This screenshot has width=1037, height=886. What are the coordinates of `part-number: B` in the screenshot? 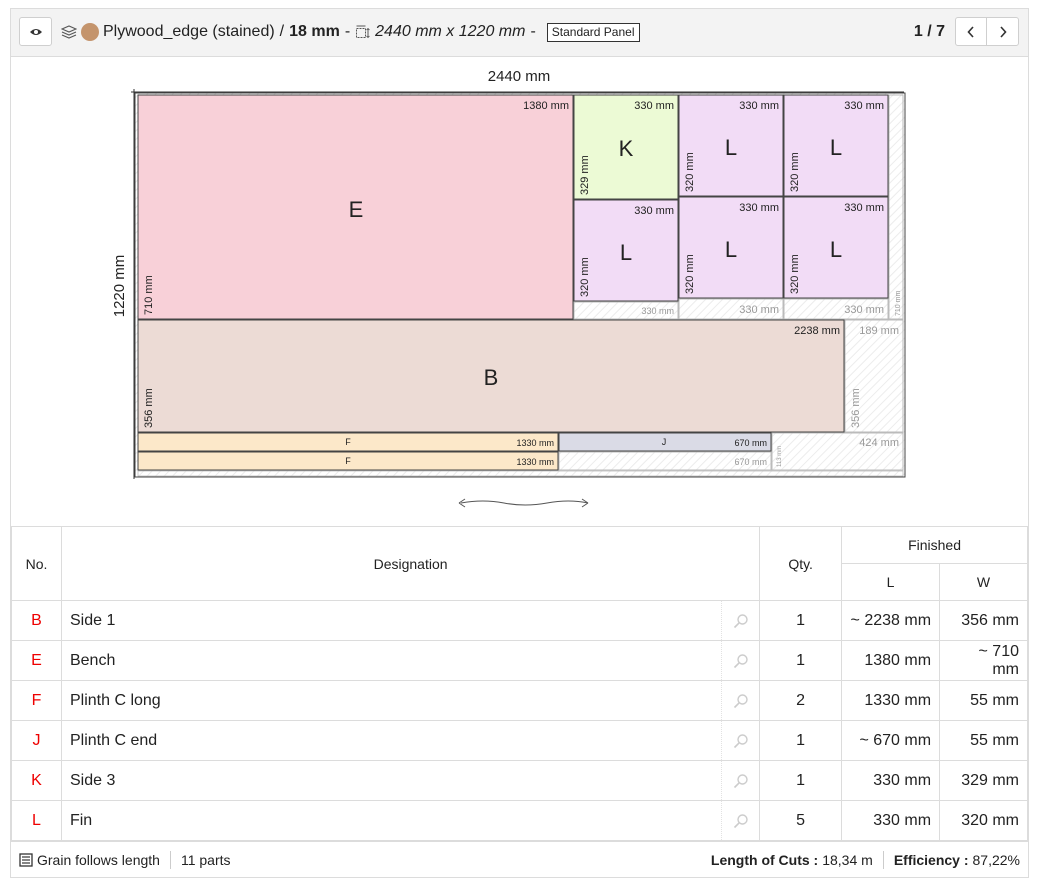 It's located at (36, 620).